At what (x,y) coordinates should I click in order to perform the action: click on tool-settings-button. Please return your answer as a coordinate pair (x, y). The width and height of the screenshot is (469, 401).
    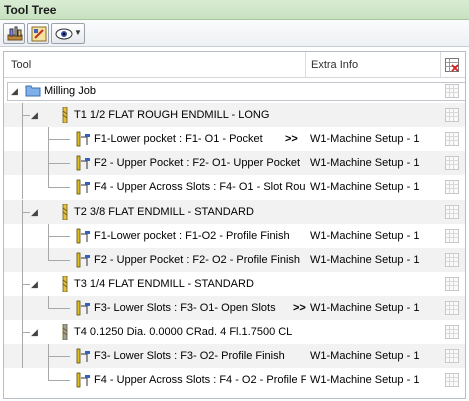
    Looking at the image, I should click on (38, 33).